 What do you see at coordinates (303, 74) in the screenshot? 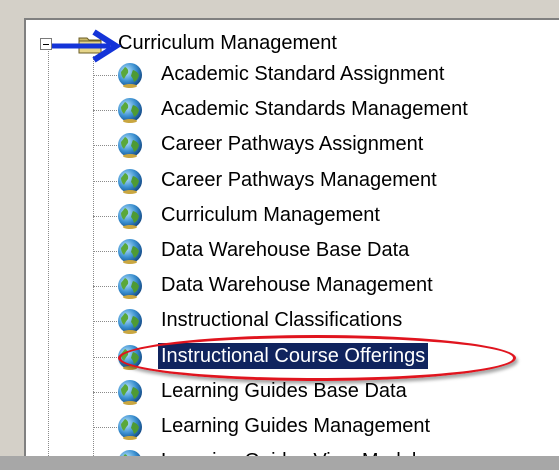
I see `tree-item-label: Academic Standard Assignment` at bounding box center [303, 74].